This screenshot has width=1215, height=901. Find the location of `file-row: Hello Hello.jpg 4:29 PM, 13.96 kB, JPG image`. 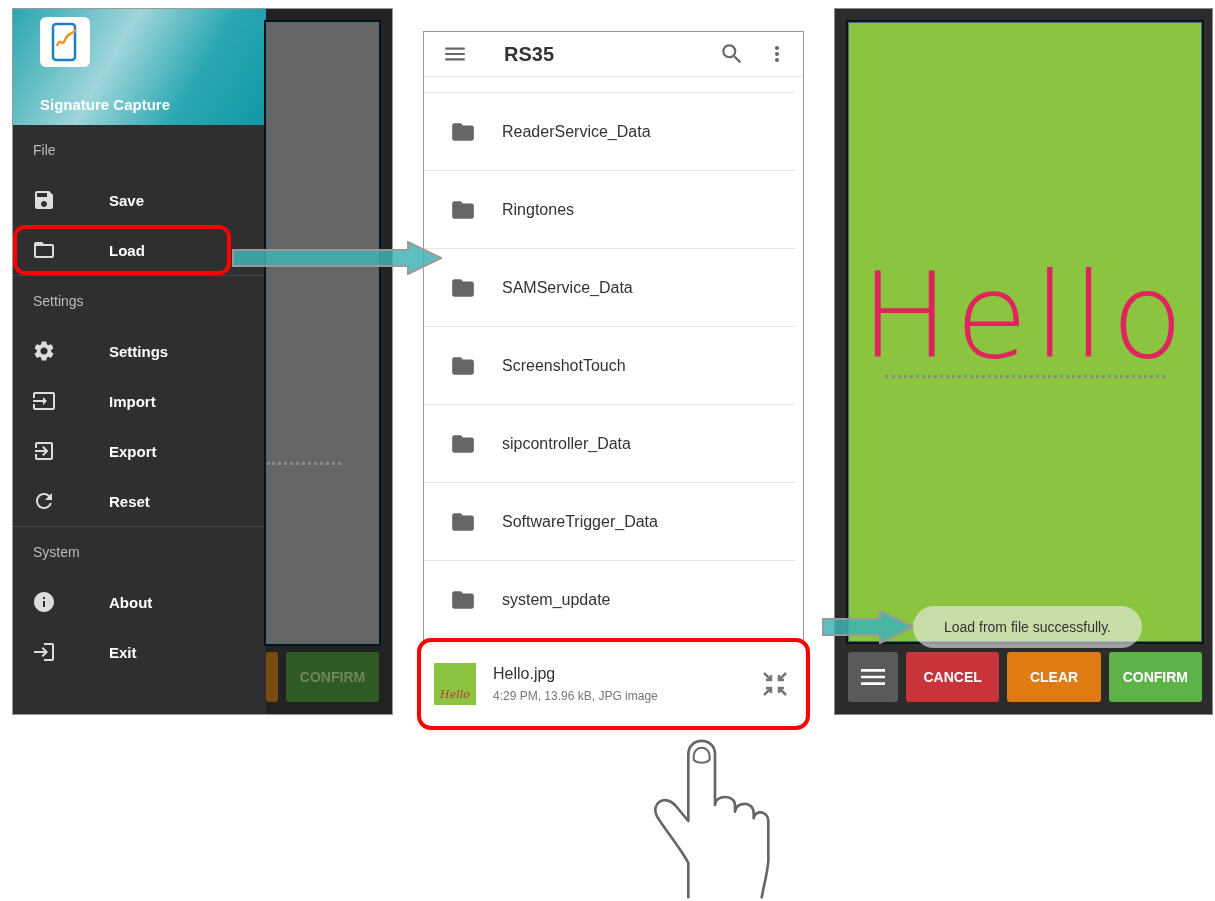

file-row: Hello Hello.jpg 4:29 PM, 13.96 kB, JPG image is located at coordinates (613, 684).